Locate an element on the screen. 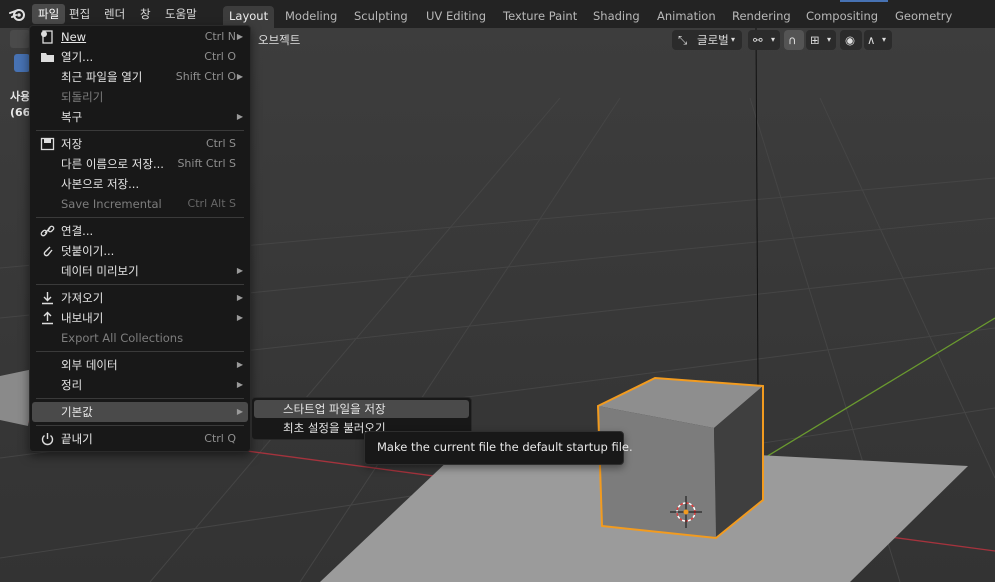  export-icon is located at coordinates (47, 318).